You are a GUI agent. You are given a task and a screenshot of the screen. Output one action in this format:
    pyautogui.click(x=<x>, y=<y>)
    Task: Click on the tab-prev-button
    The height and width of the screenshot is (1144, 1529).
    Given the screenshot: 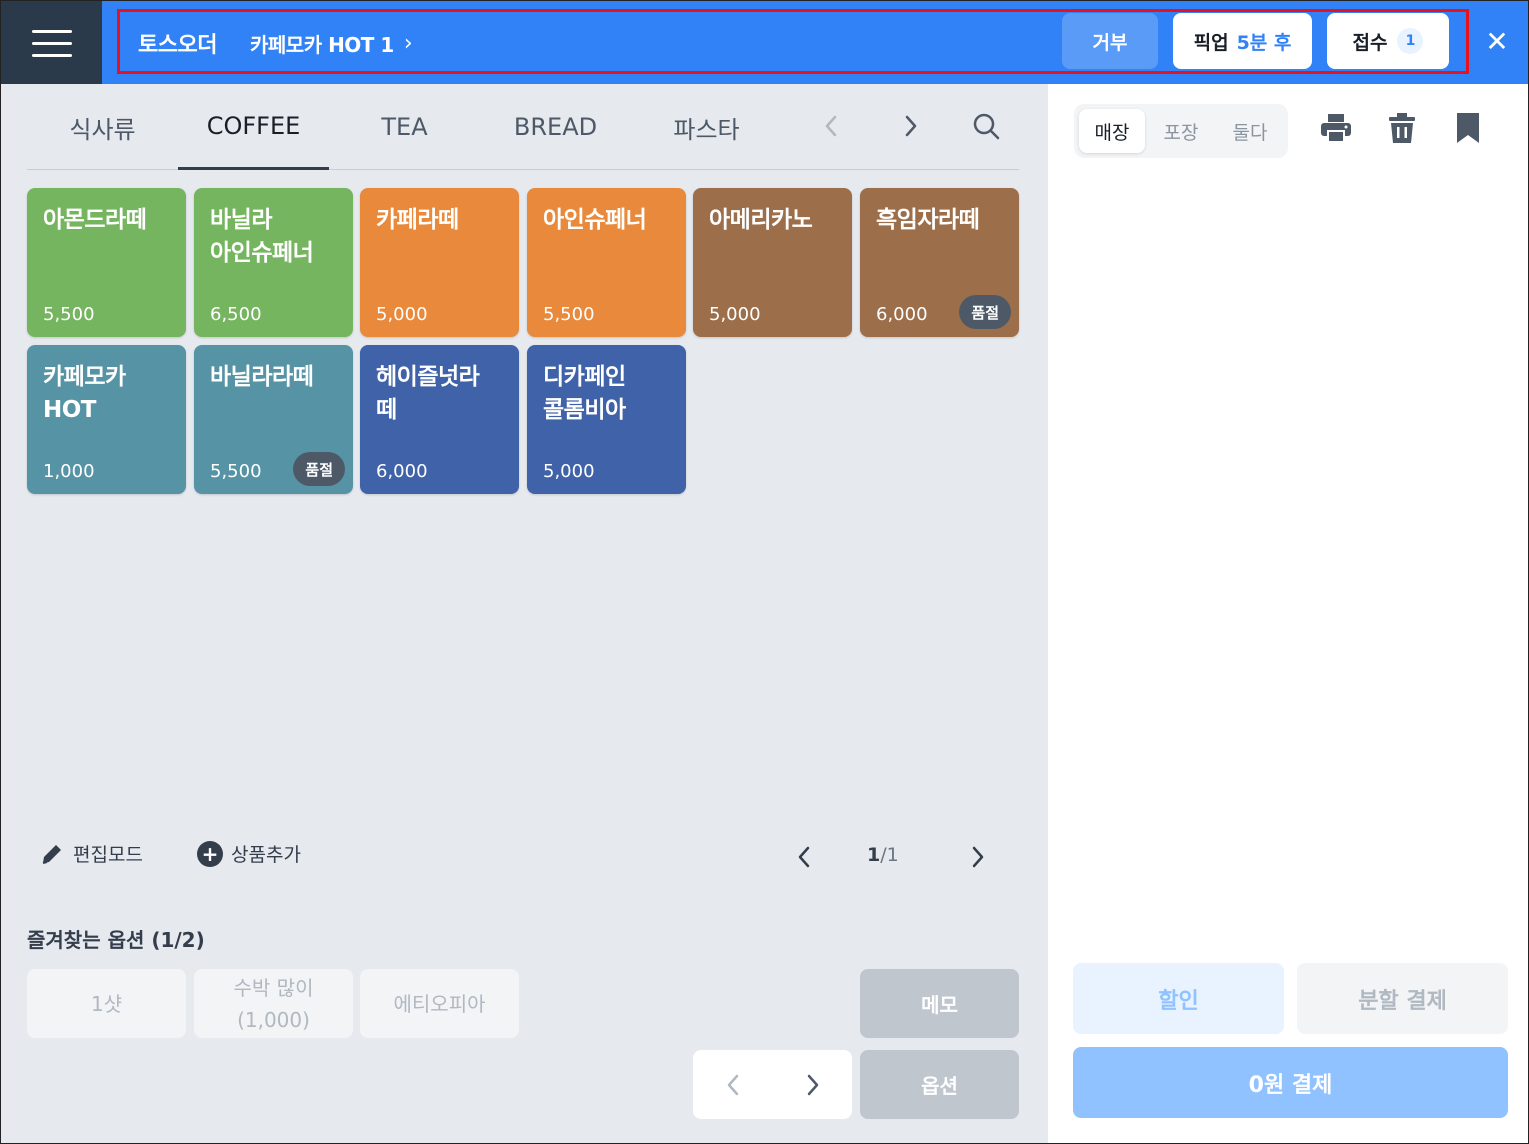 What is the action you would take?
    pyautogui.click(x=831, y=126)
    